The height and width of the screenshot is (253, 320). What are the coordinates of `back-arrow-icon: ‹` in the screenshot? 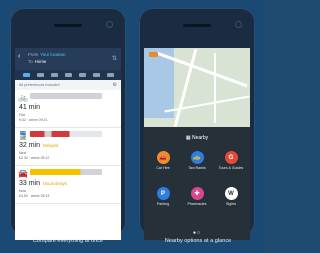 It's located at (19, 56).